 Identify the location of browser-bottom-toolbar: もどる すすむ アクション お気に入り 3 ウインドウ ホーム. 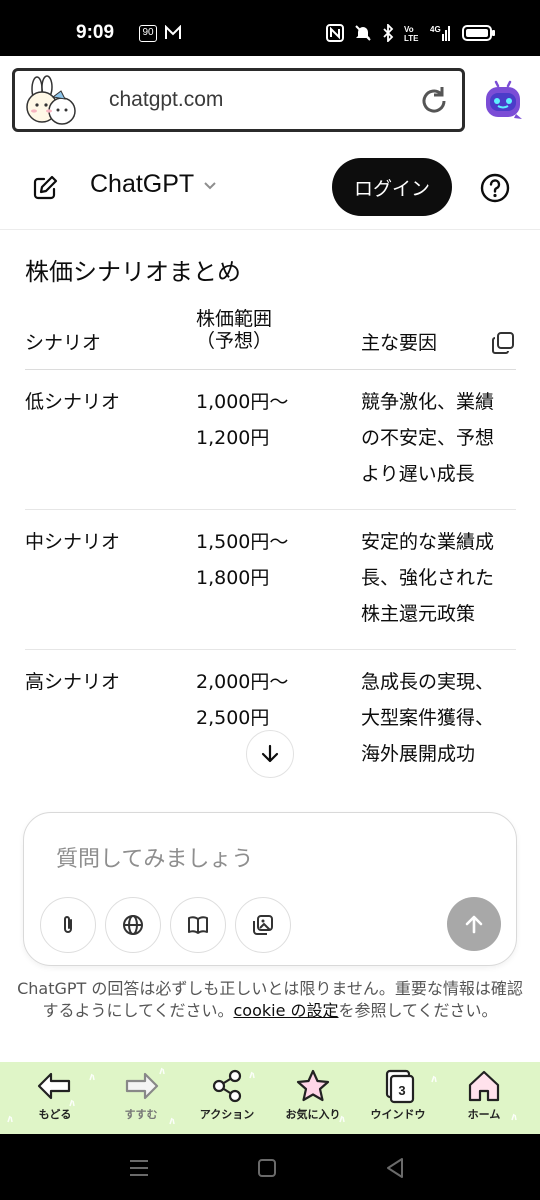
(270, 1098).